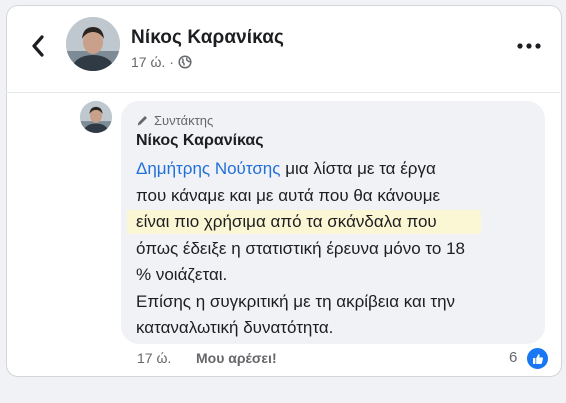  I want to click on reaction-badge, so click(537, 358).